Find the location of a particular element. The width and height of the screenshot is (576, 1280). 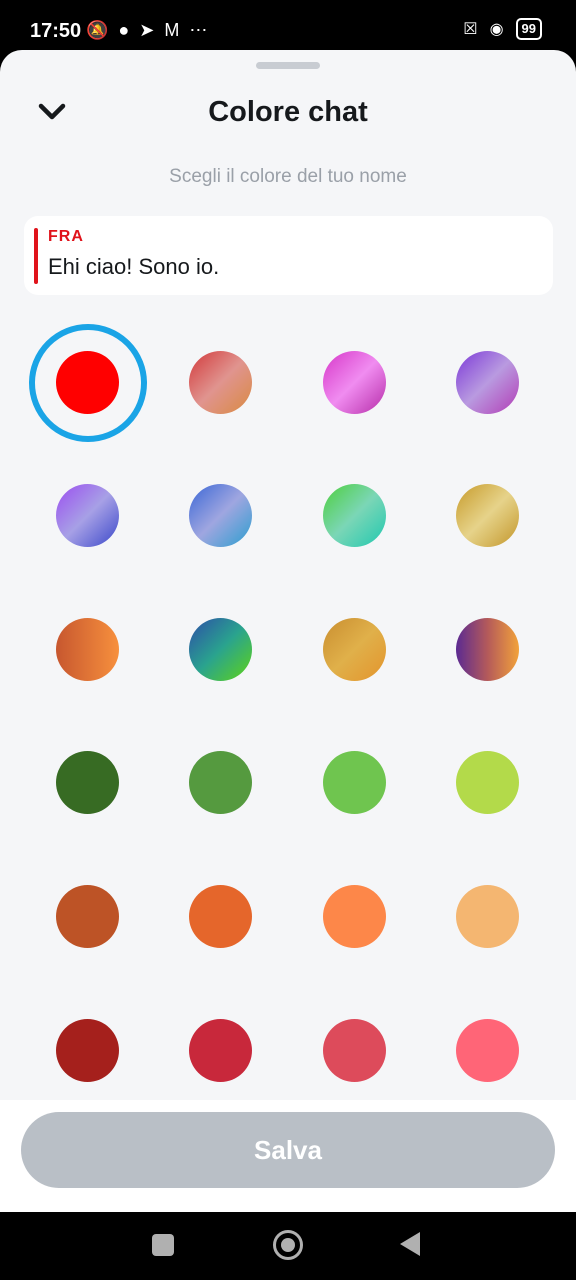

color-swatch-green is located at coordinates (220, 782).